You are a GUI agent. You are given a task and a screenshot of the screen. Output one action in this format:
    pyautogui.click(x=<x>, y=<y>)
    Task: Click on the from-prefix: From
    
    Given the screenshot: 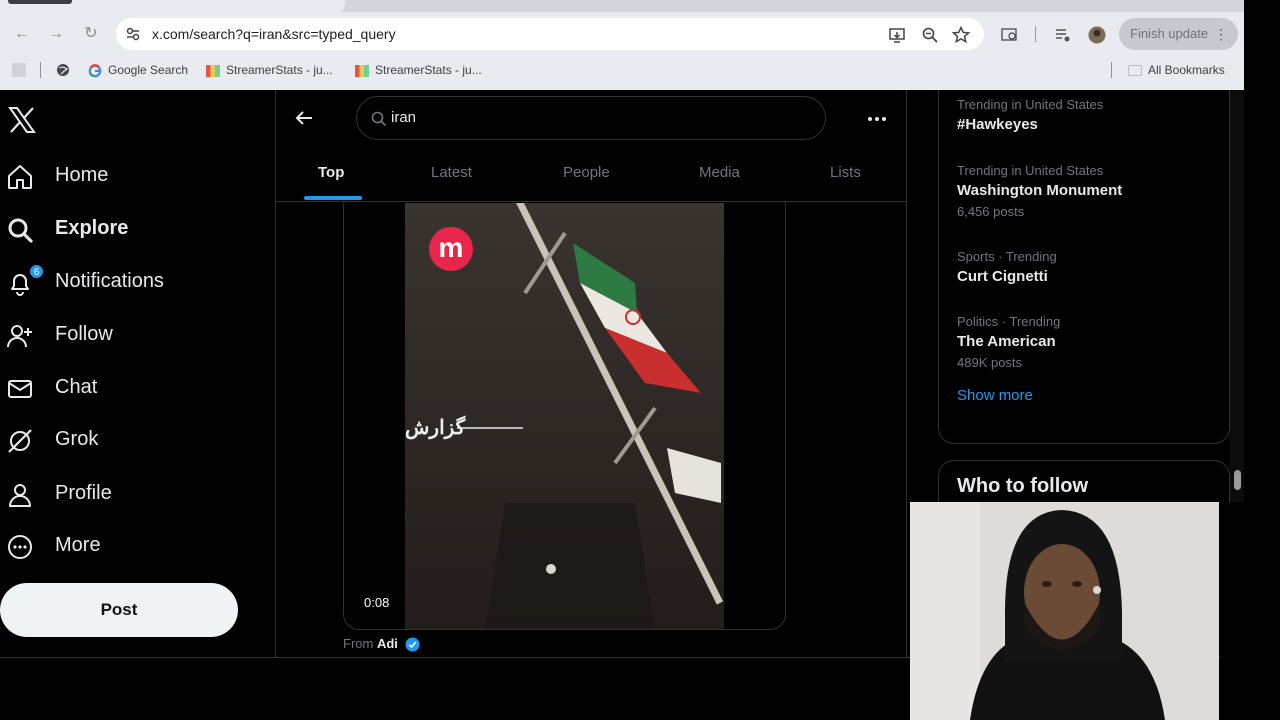 What is the action you would take?
    pyautogui.click(x=358, y=643)
    